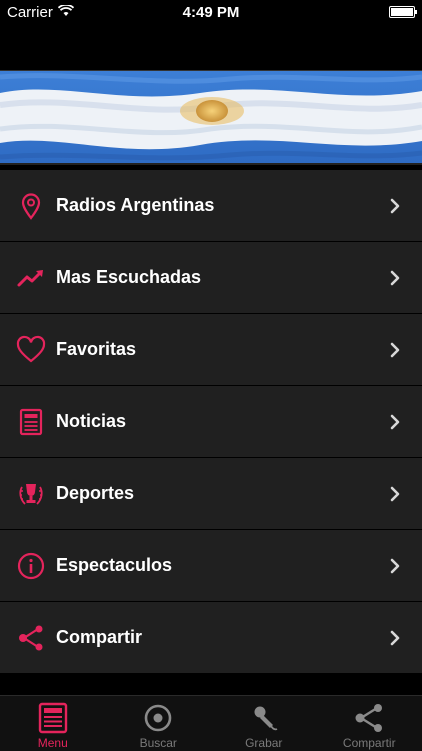 The width and height of the screenshot is (422, 751). Describe the element at coordinates (53, 718) in the screenshot. I see `menu-list-icon` at that location.